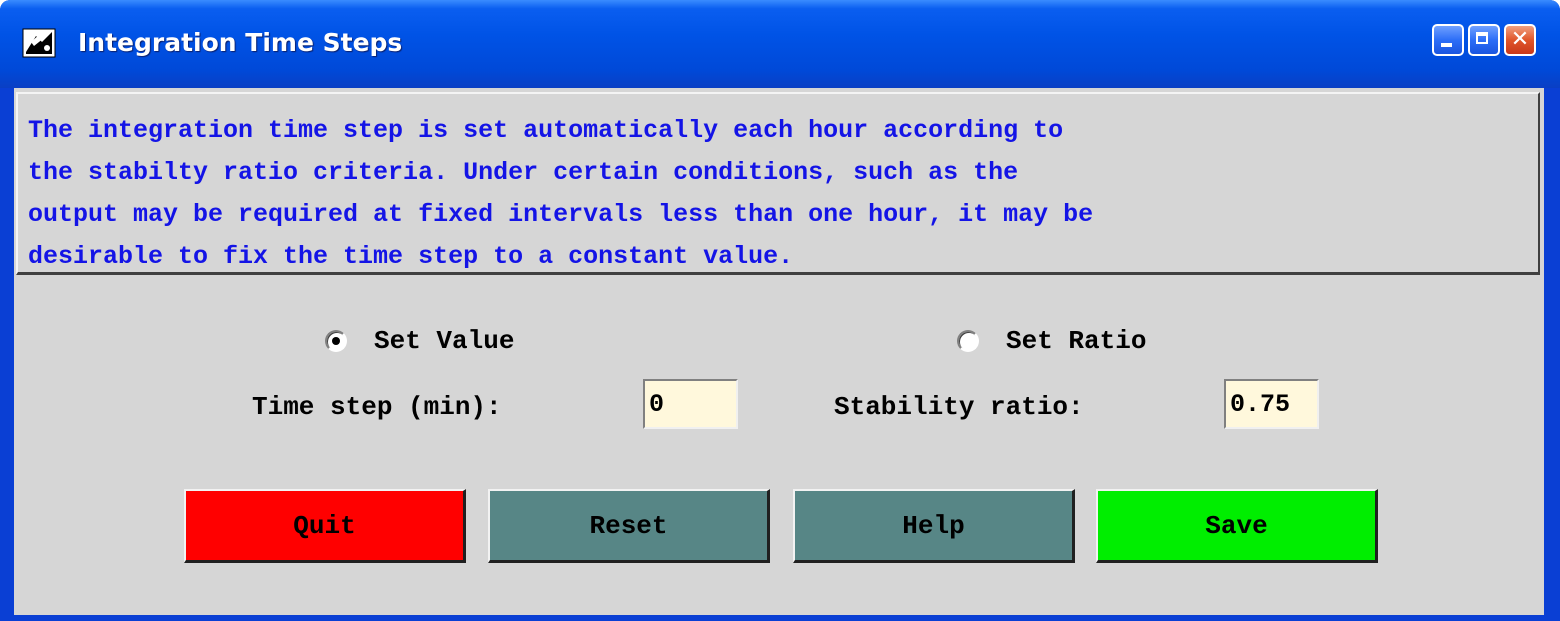 Image resolution: width=1560 pixels, height=621 pixels. What do you see at coordinates (39, 43) in the screenshot?
I see `app-icon` at bounding box center [39, 43].